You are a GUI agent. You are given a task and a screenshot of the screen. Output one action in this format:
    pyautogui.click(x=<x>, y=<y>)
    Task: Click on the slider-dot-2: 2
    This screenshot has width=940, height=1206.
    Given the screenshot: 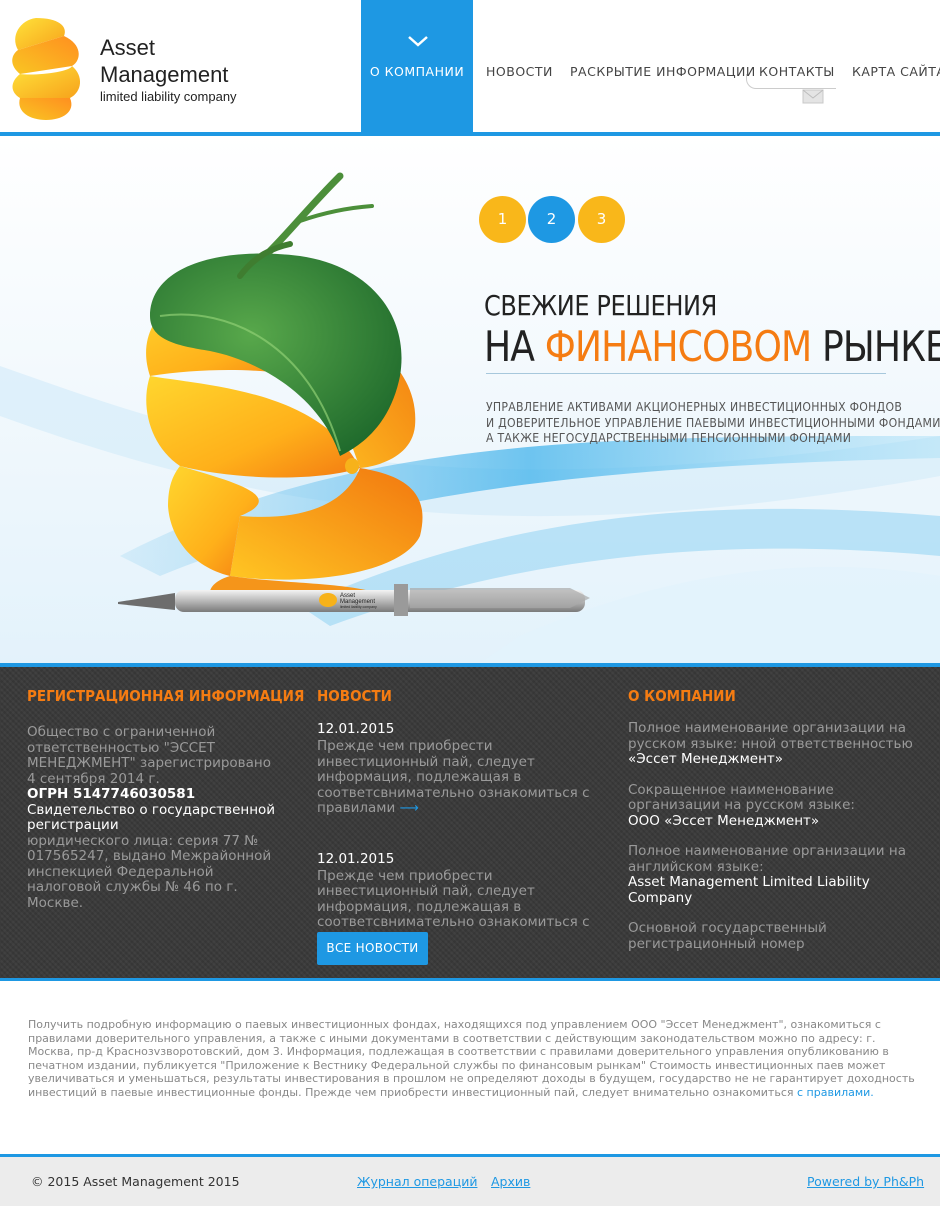 What is the action you would take?
    pyautogui.click(x=551, y=219)
    